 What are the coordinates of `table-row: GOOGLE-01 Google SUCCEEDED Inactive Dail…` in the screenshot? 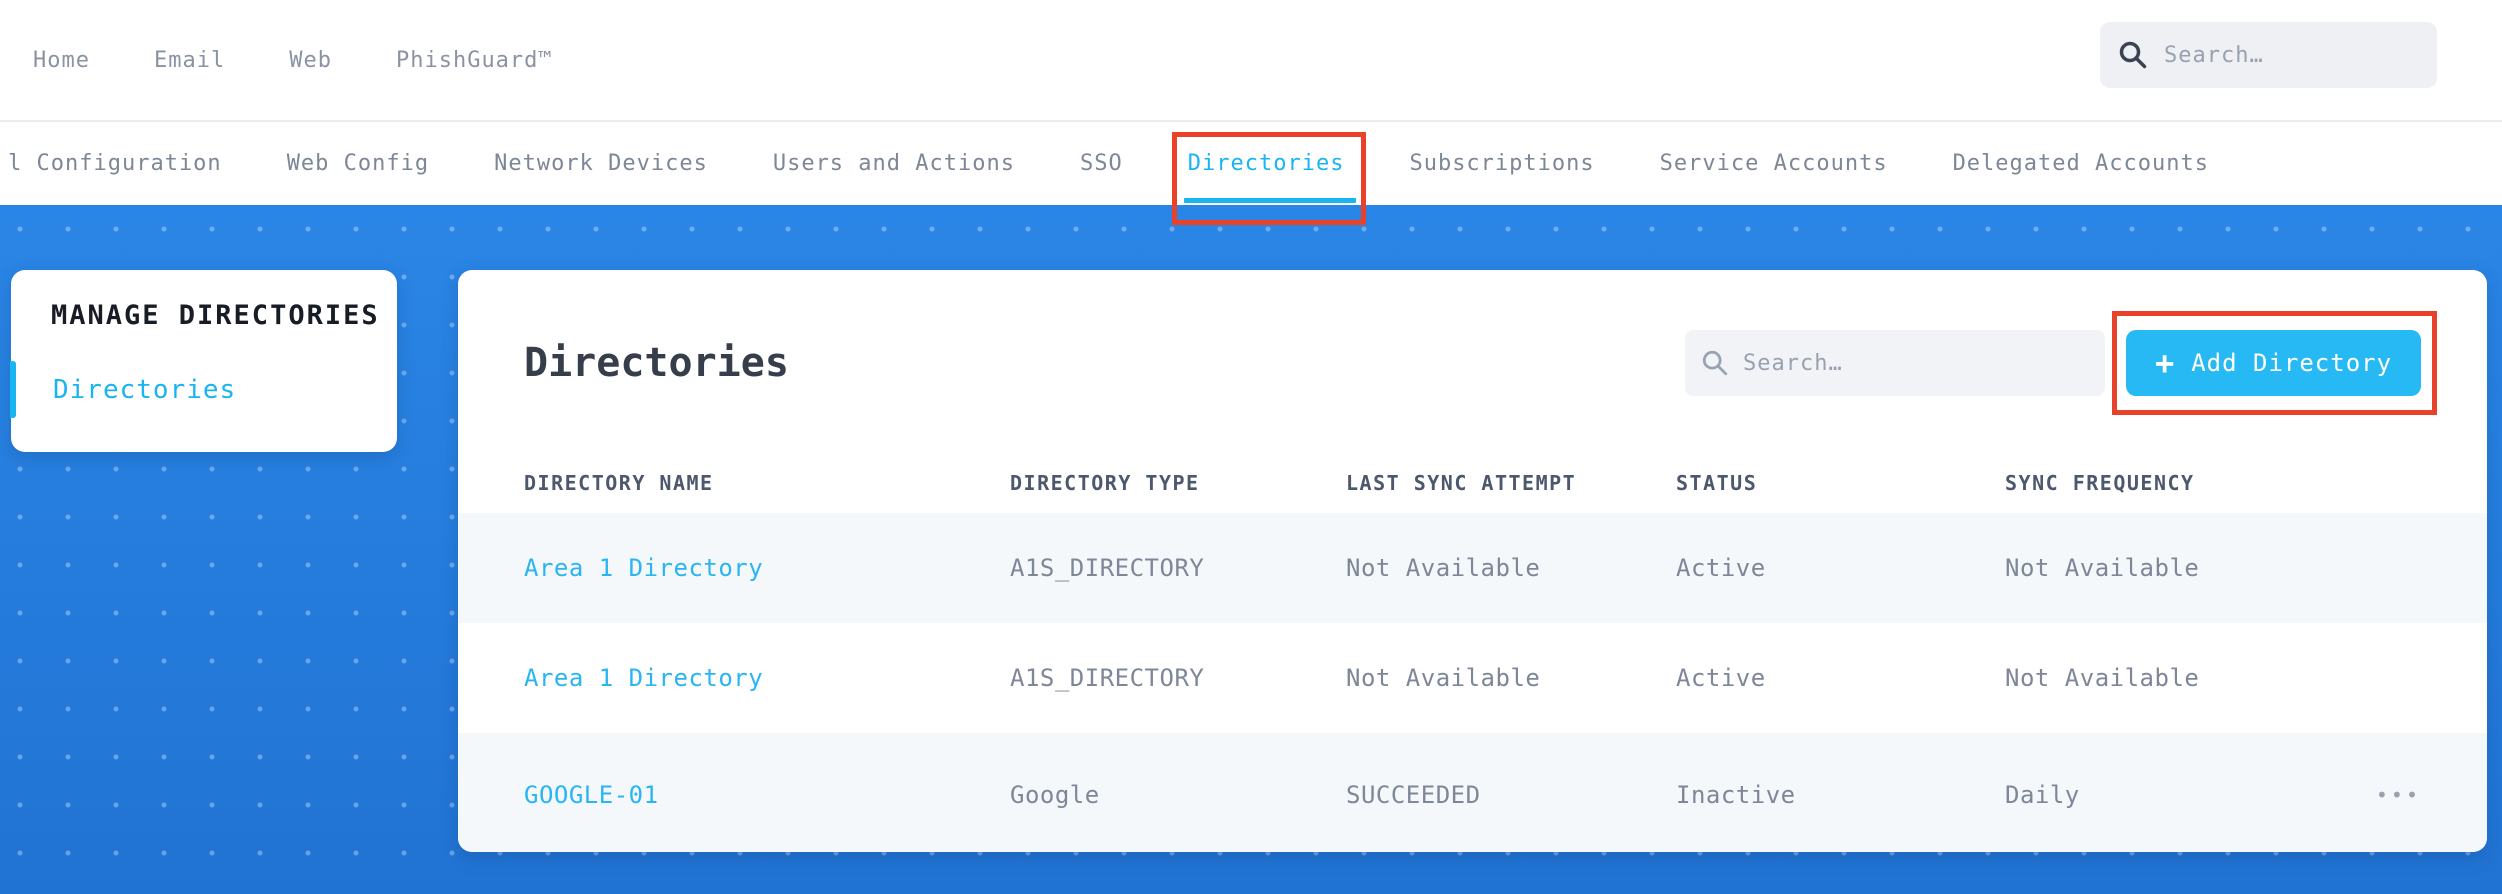 It's located at (1472, 792).